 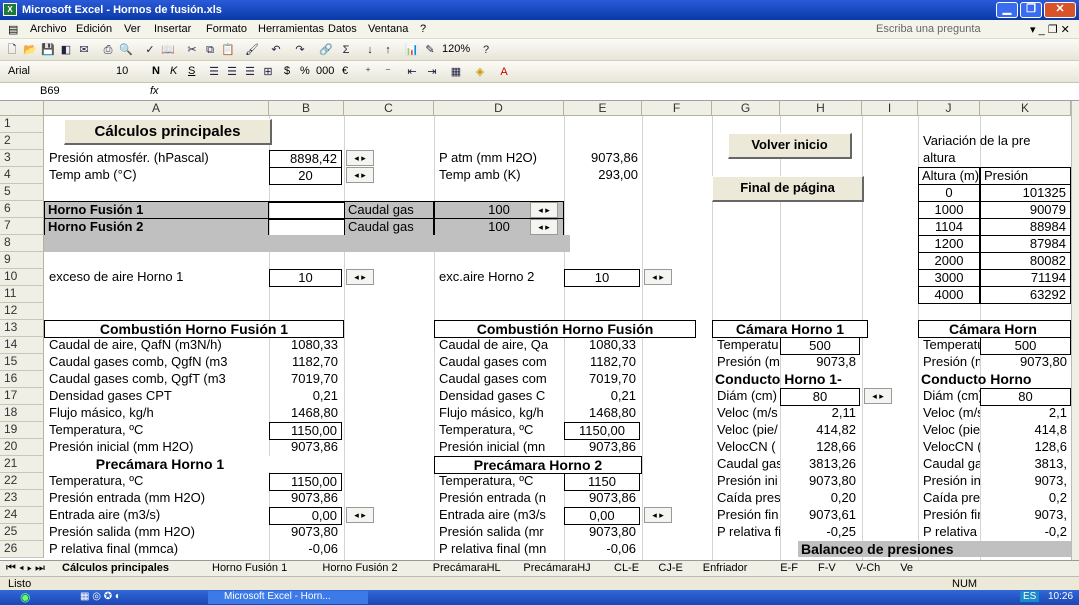 I want to click on column-header: B, so click(x=306, y=108).